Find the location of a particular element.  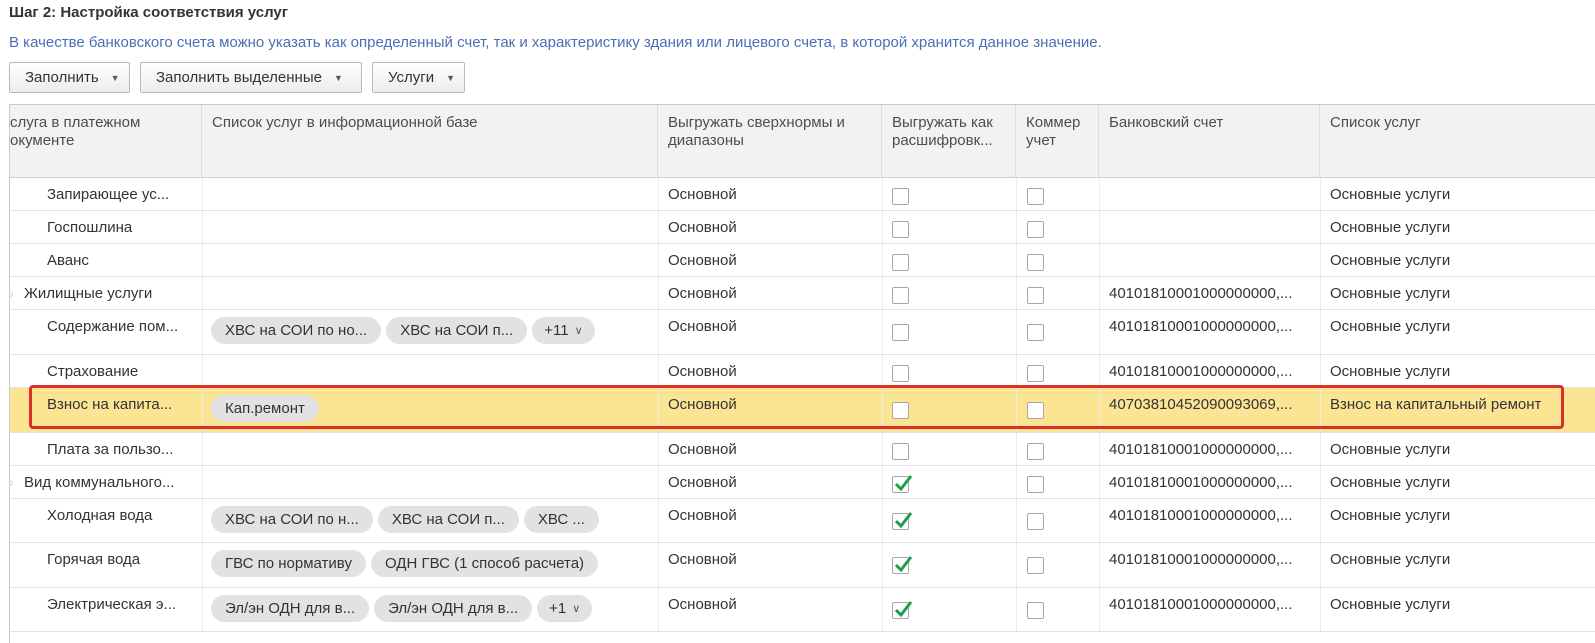

service-chip: ГВС по нормативу is located at coordinates (288, 563).